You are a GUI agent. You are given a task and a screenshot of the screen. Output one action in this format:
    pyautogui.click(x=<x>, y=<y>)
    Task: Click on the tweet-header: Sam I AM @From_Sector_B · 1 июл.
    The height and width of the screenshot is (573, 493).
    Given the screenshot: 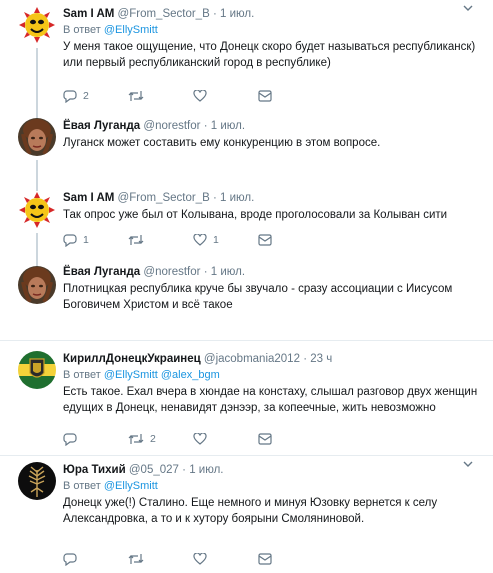 What is the action you would take?
    pyautogui.click(x=271, y=14)
    